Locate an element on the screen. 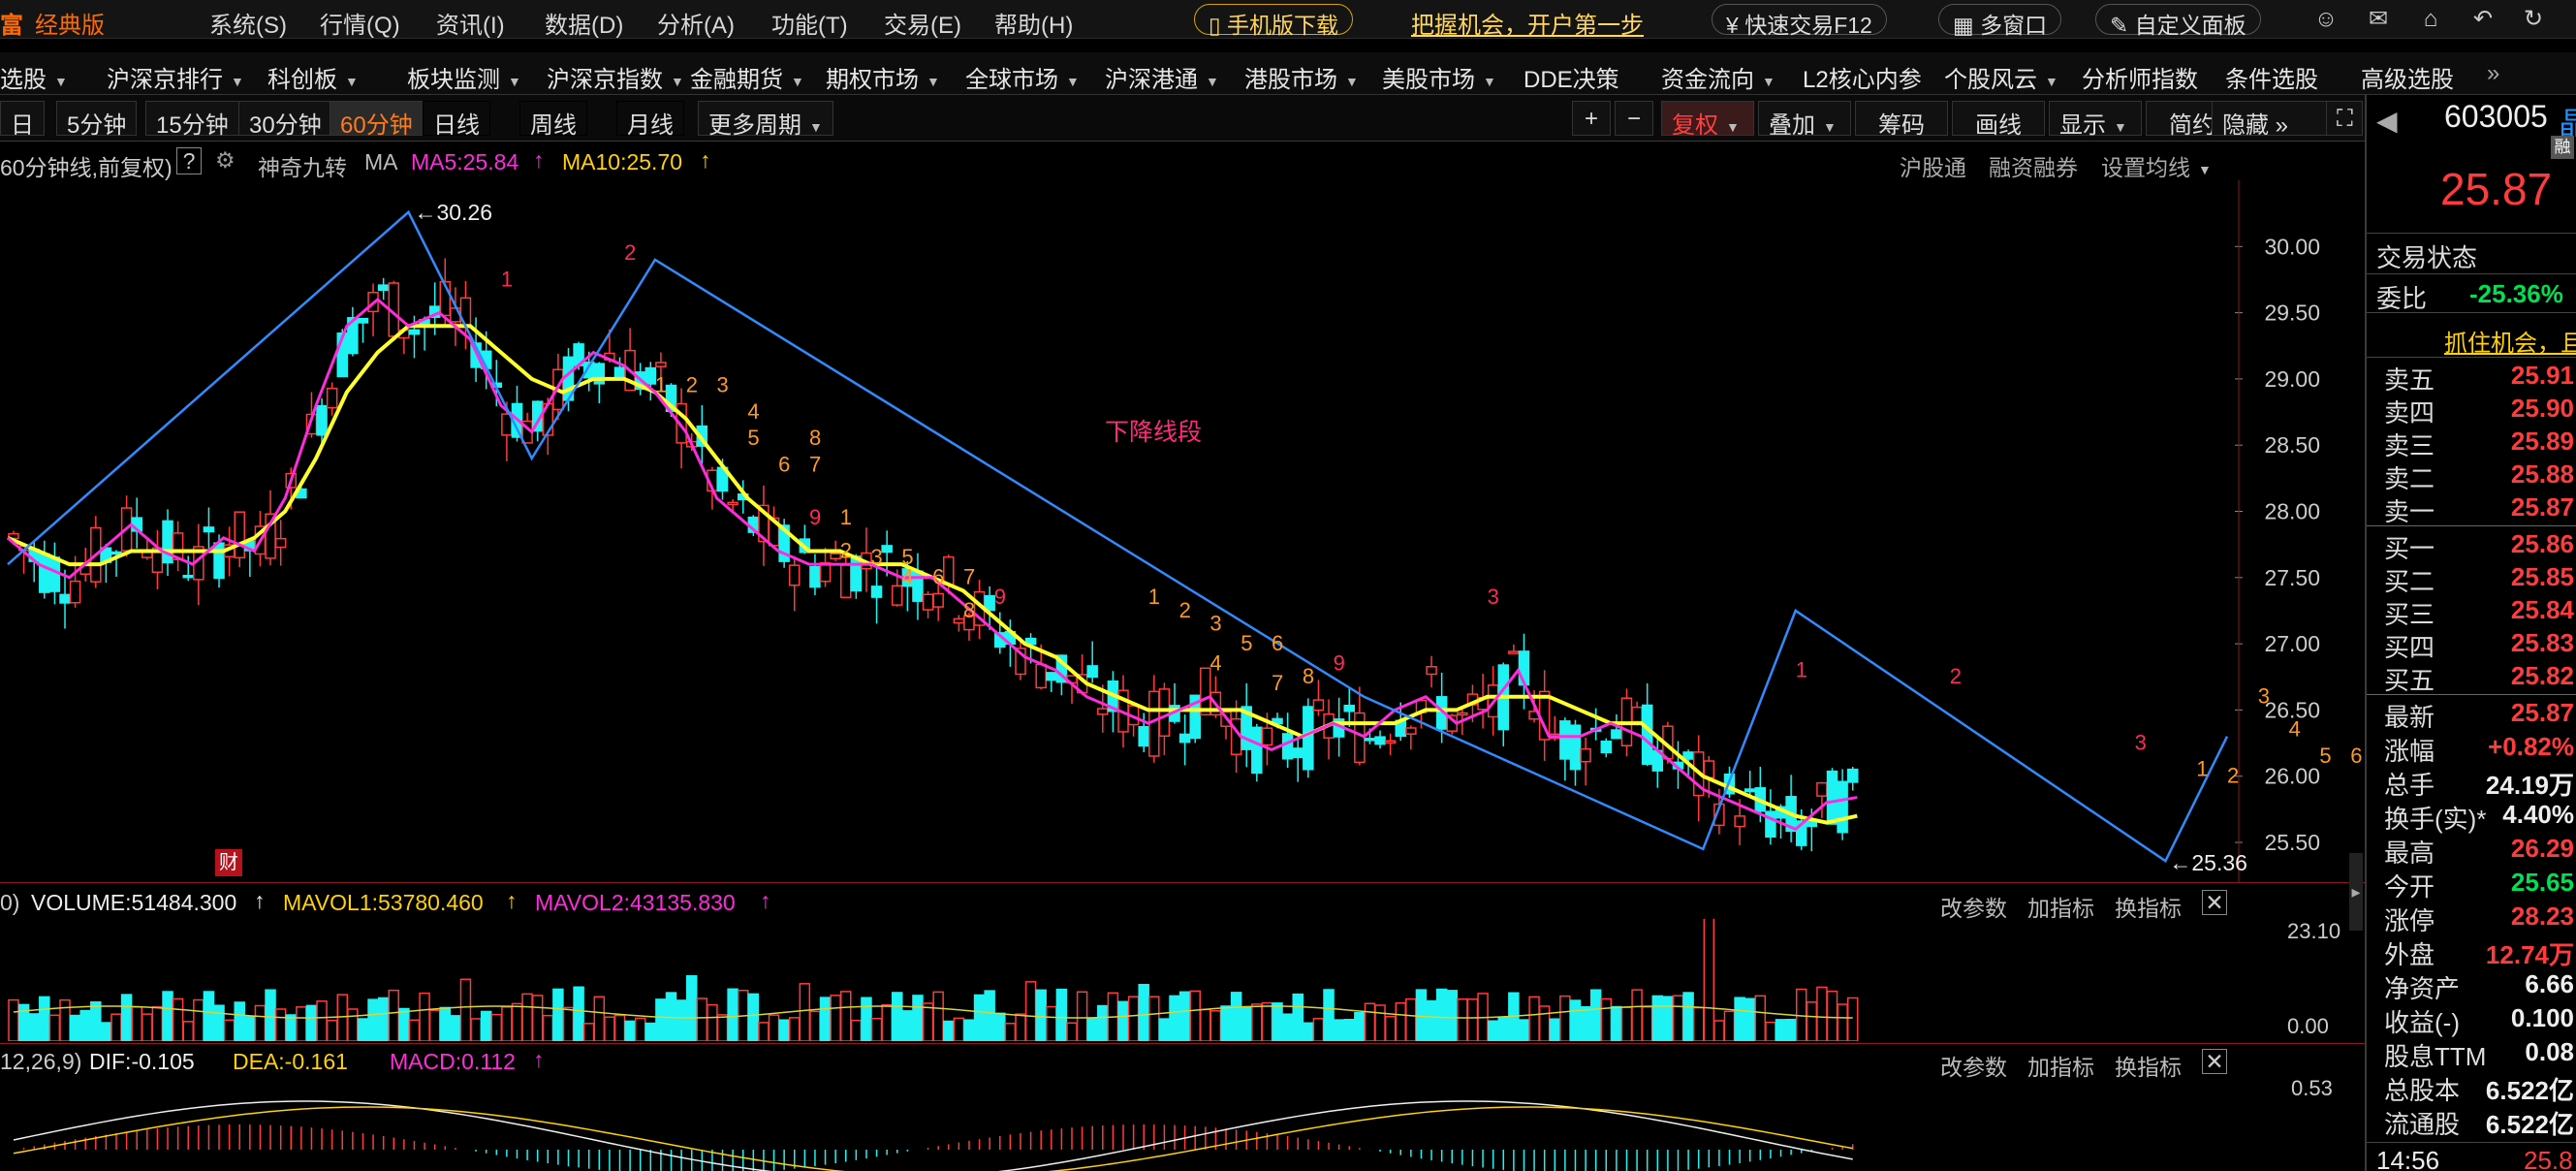 This screenshot has width=2576, height=1171. macd-close-icon: ✕ is located at coordinates (2214, 1061).